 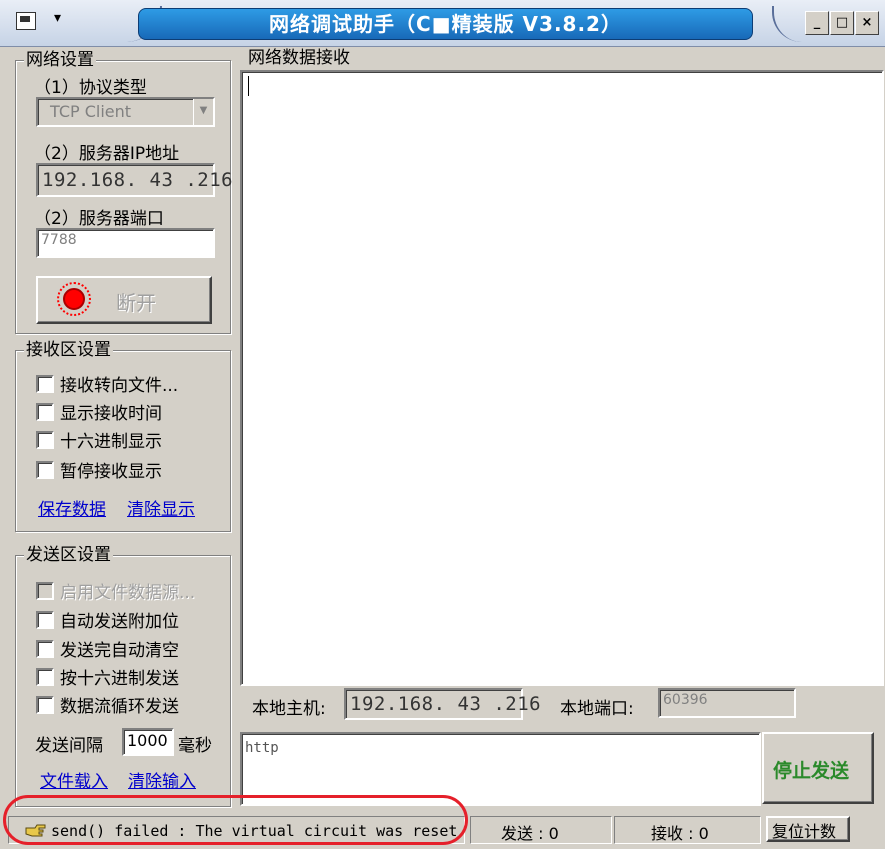 What do you see at coordinates (680, 833) in the screenshot?
I see `received-count: 接收 : 0` at bounding box center [680, 833].